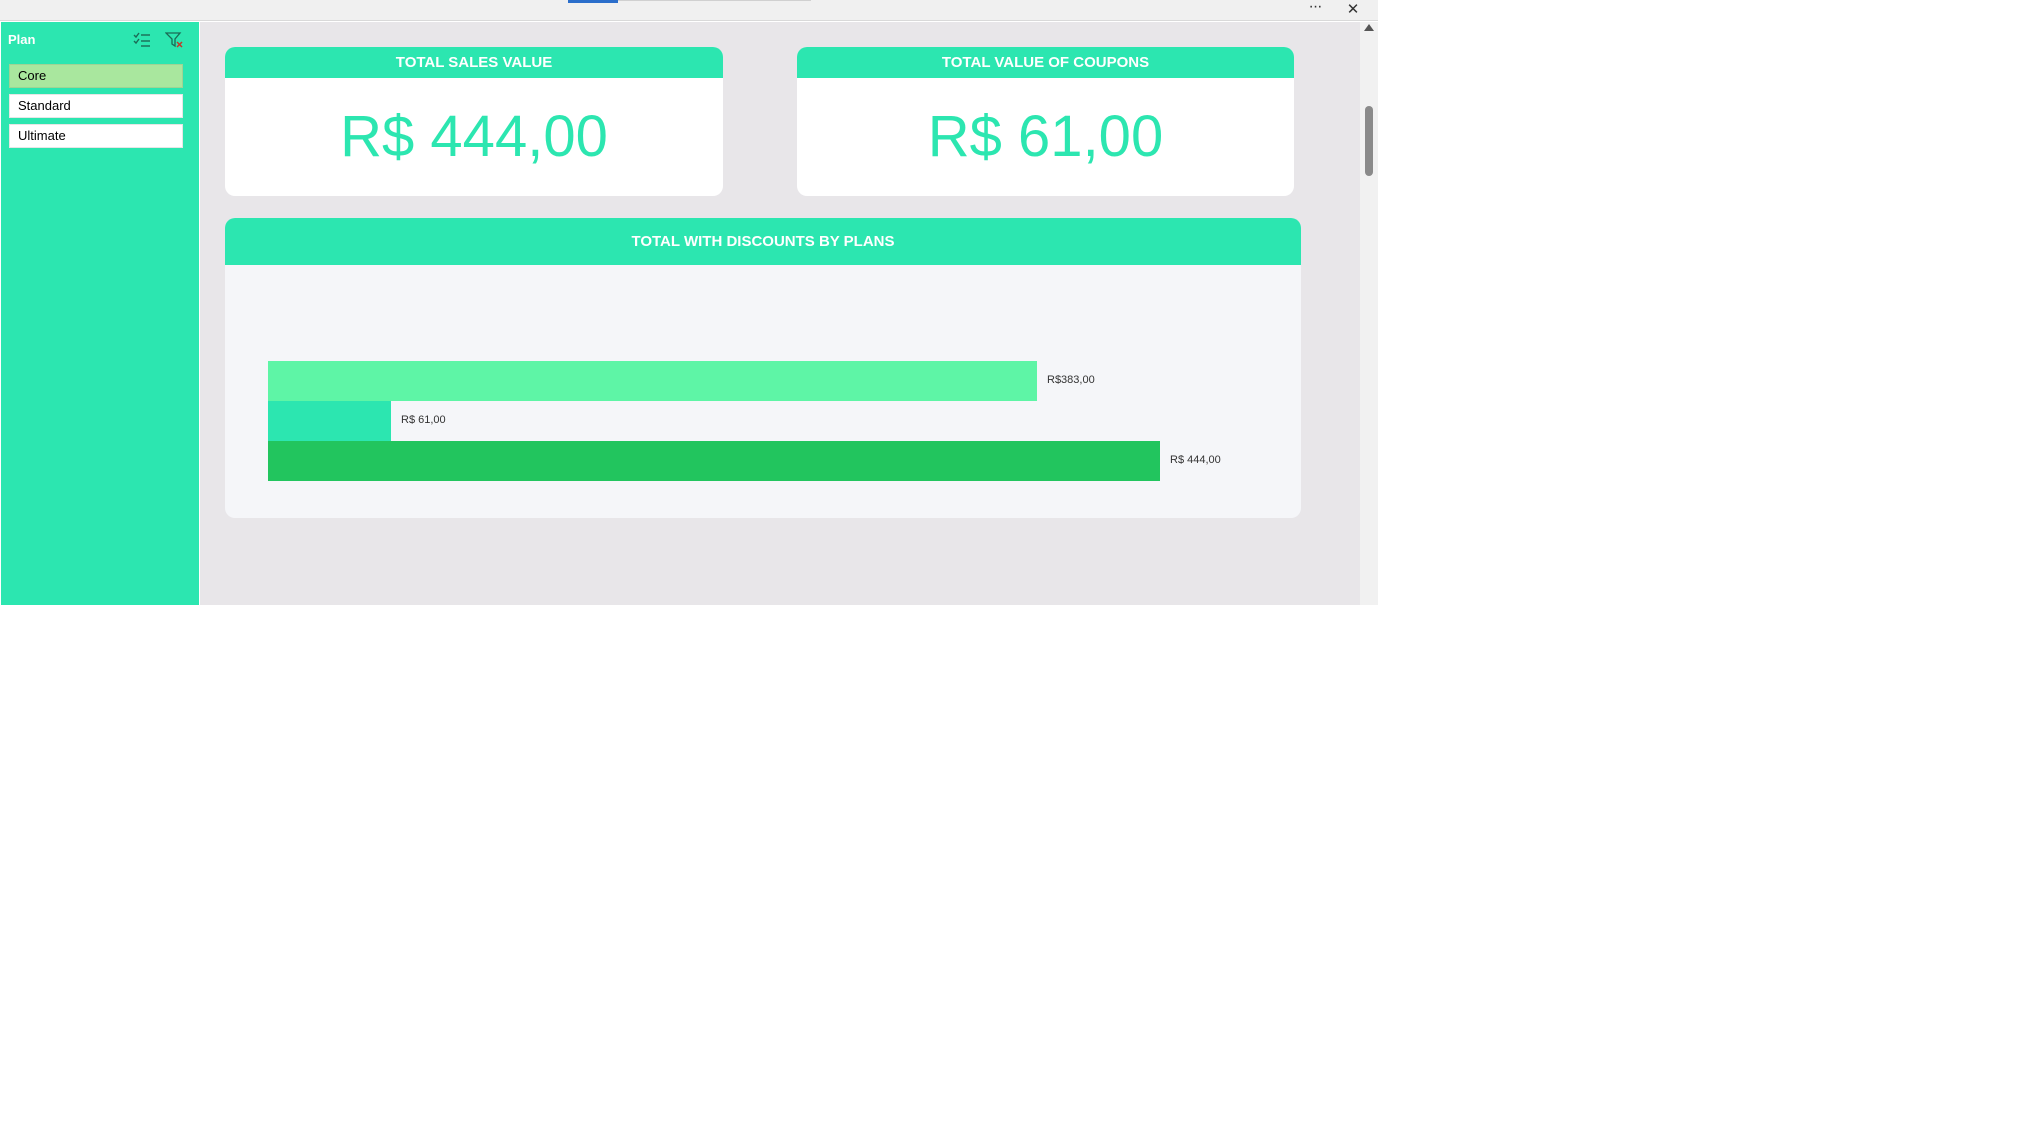 The height and width of the screenshot is (1144, 2020). What do you see at coordinates (1045, 136) in the screenshot?
I see `kpi-value: R$ 61,00` at bounding box center [1045, 136].